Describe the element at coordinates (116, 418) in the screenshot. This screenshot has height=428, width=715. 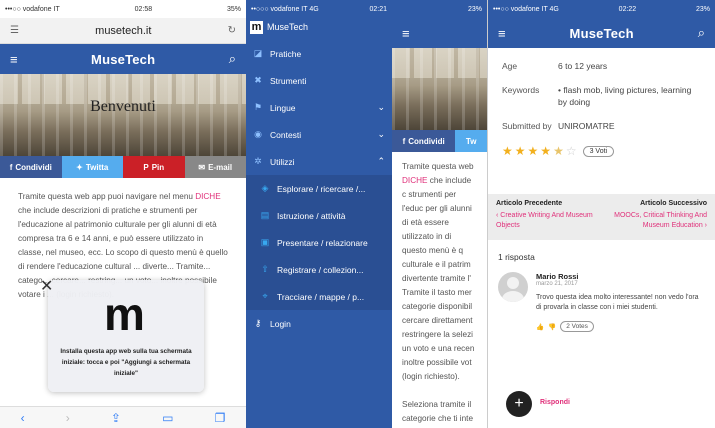
I see `share-icon: ⇪` at that location.